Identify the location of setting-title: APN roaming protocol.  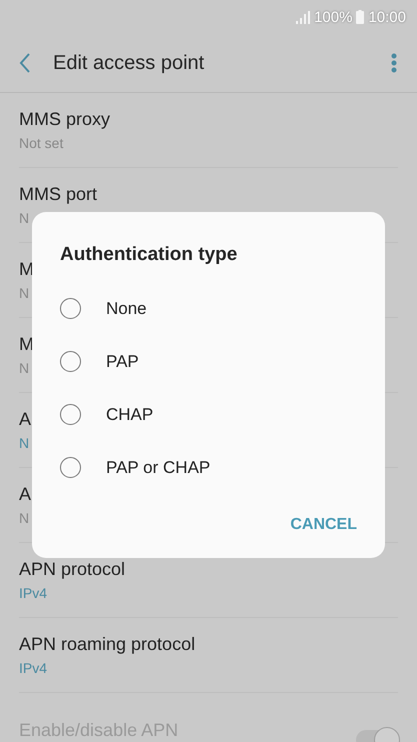
(107, 644).